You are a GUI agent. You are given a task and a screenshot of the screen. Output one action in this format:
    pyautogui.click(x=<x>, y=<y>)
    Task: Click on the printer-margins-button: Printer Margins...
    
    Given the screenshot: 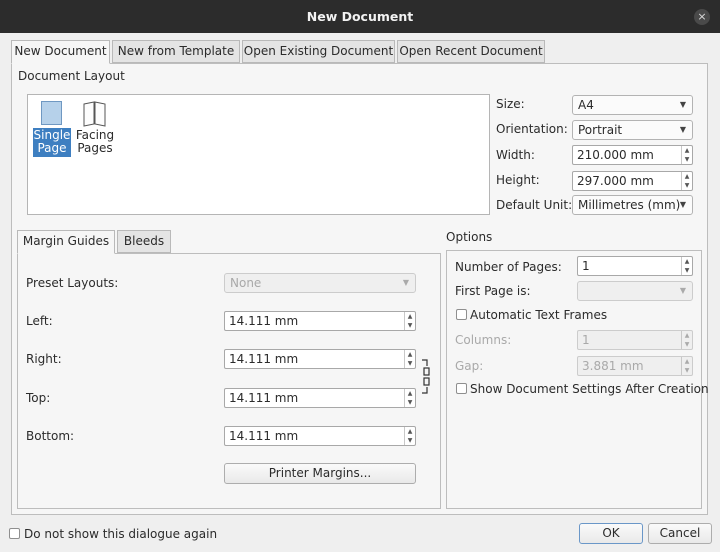 What is the action you would take?
    pyautogui.click(x=320, y=473)
    